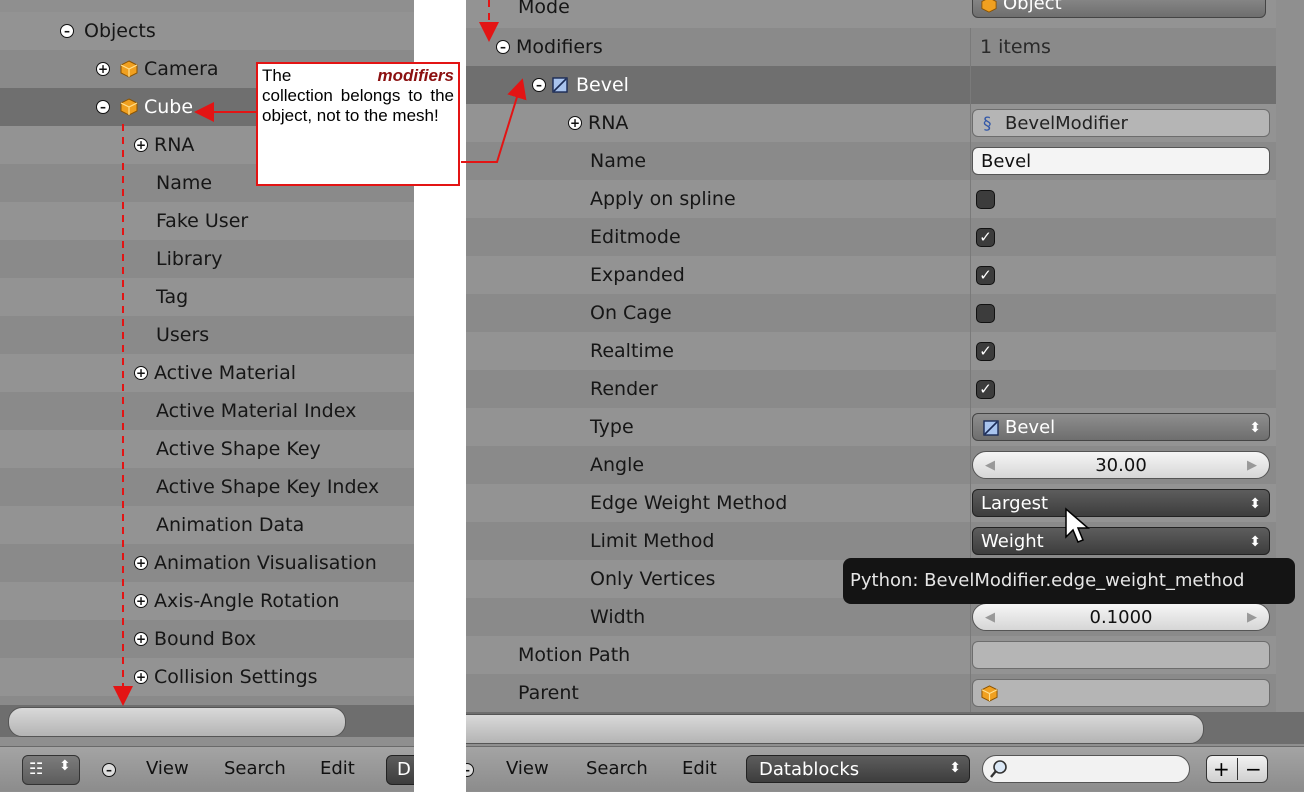 This screenshot has height=792, width=1304. Describe the element at coordinates (1121, 541) in the screenshot. I see `limit-method-dropdown: Weight ⬍` at that location.